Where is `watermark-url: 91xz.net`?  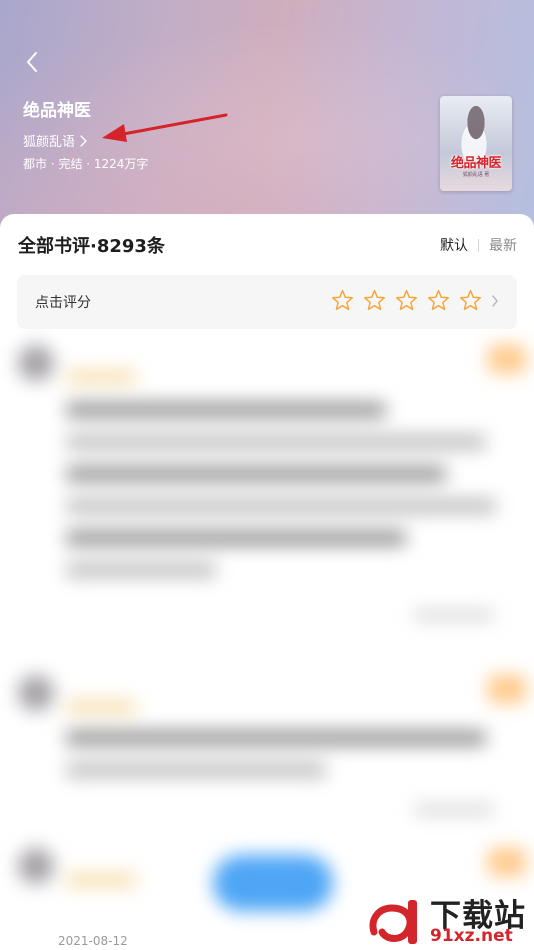
watermark-url: 91xz.net is located at coordinates (471, 936).